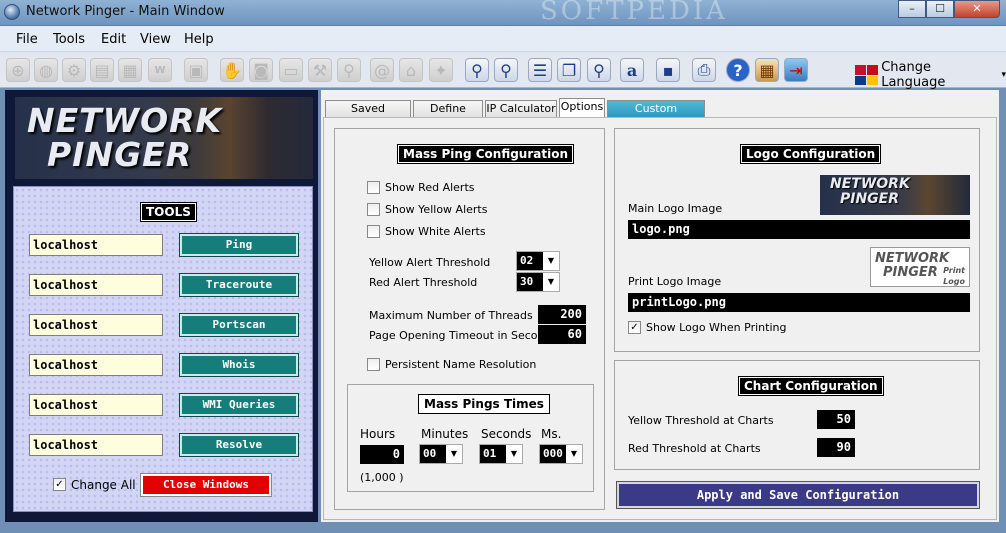 The width and height of the screenshot is (1006, 533). I want to click on persistent-name-resolution-checkbox, so click(373, 364).